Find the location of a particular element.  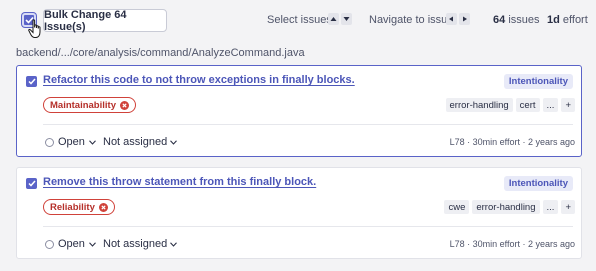

tag: cert is located at coordinates (527, 105).